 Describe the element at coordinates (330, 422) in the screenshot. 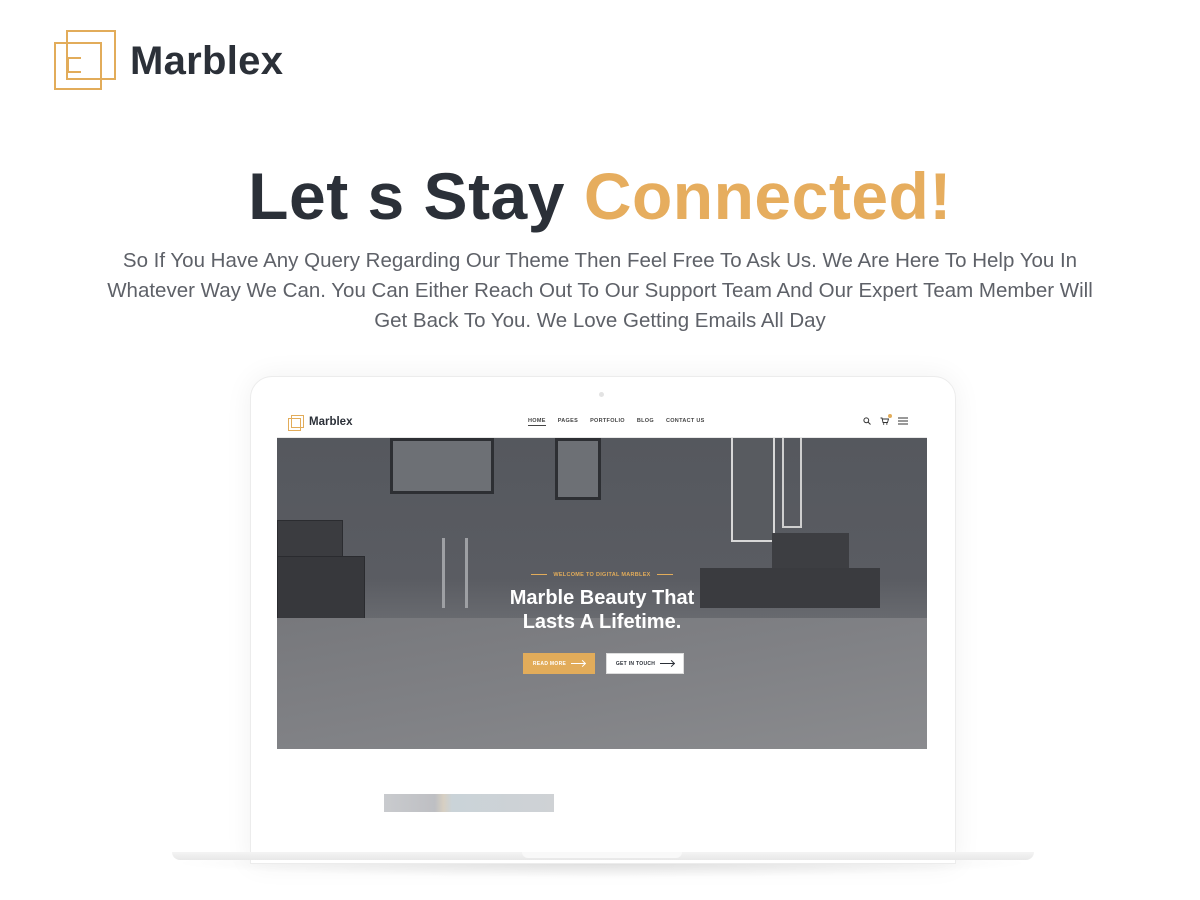

I see `site-logo-text: Marblex` at that location.